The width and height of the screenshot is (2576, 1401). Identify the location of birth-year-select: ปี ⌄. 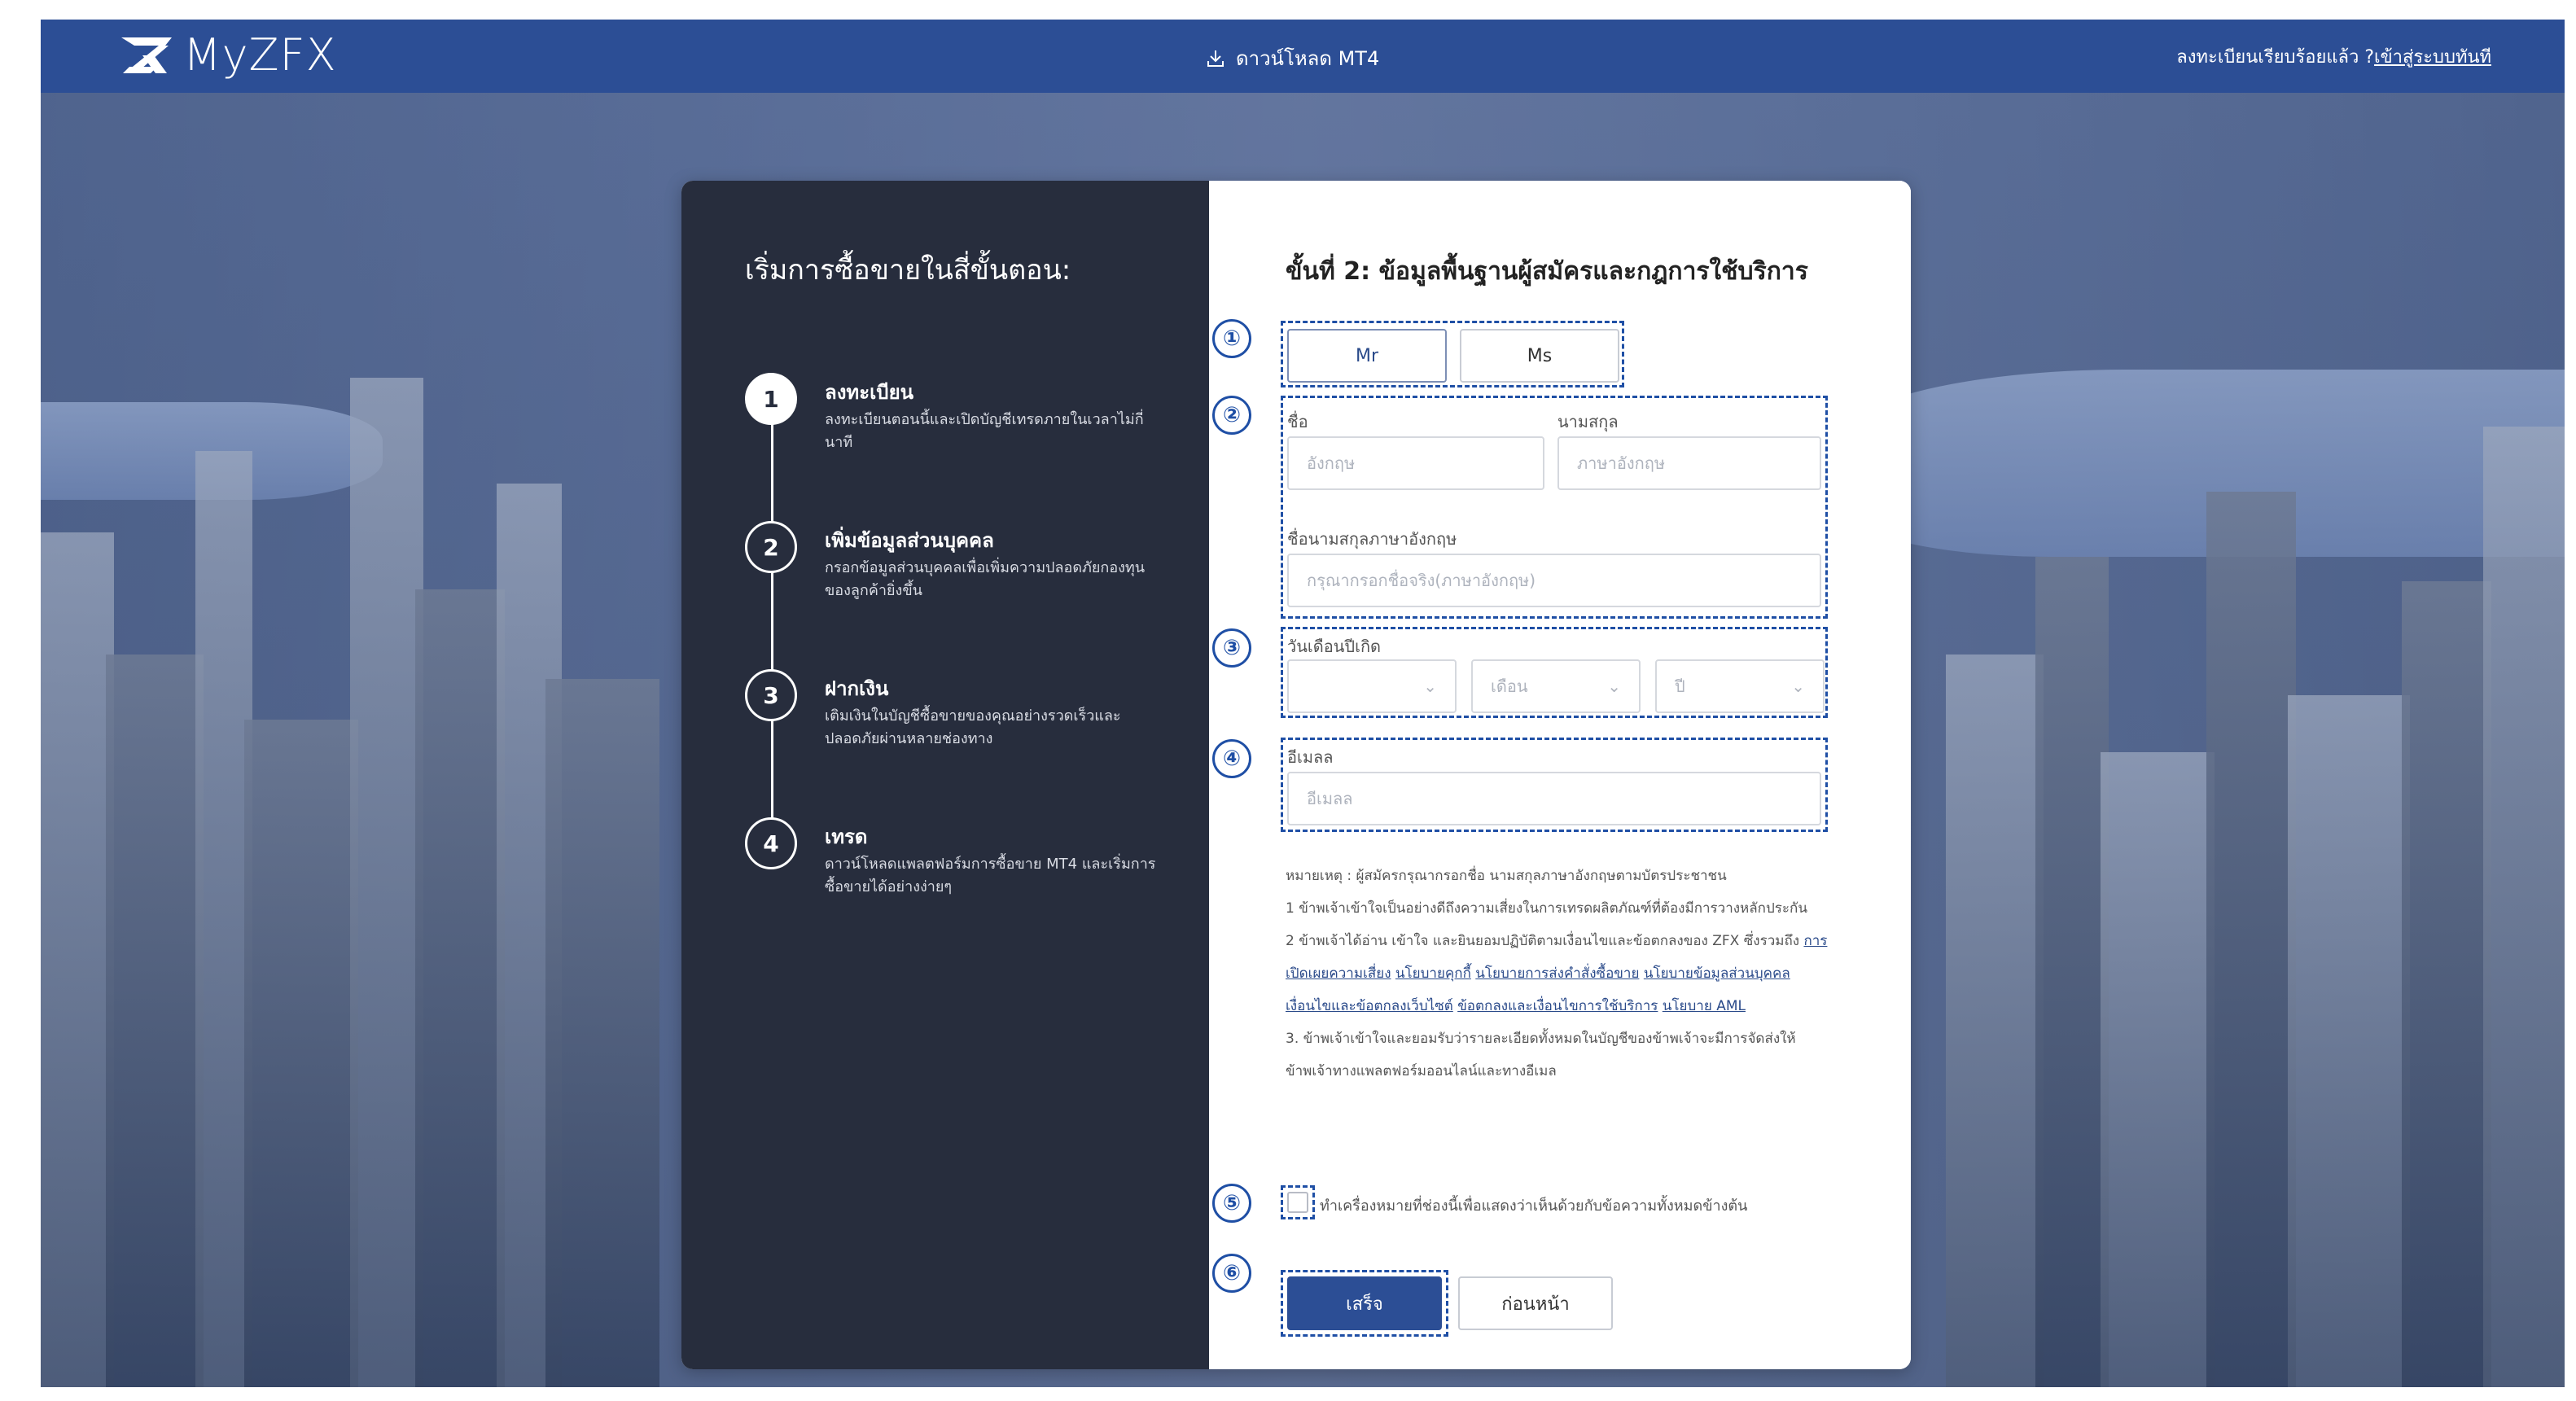
(1740, 686).